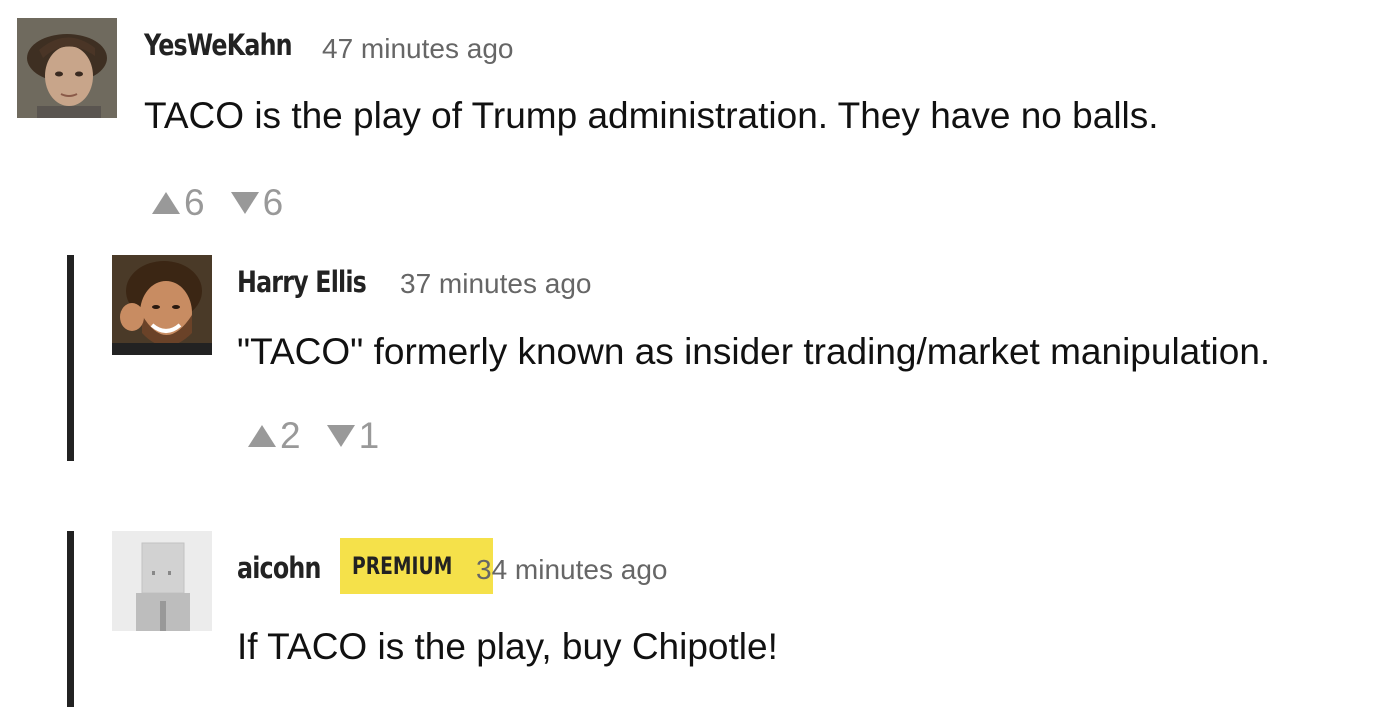  I want to click on downvote-button: 1, so click(353, 436).